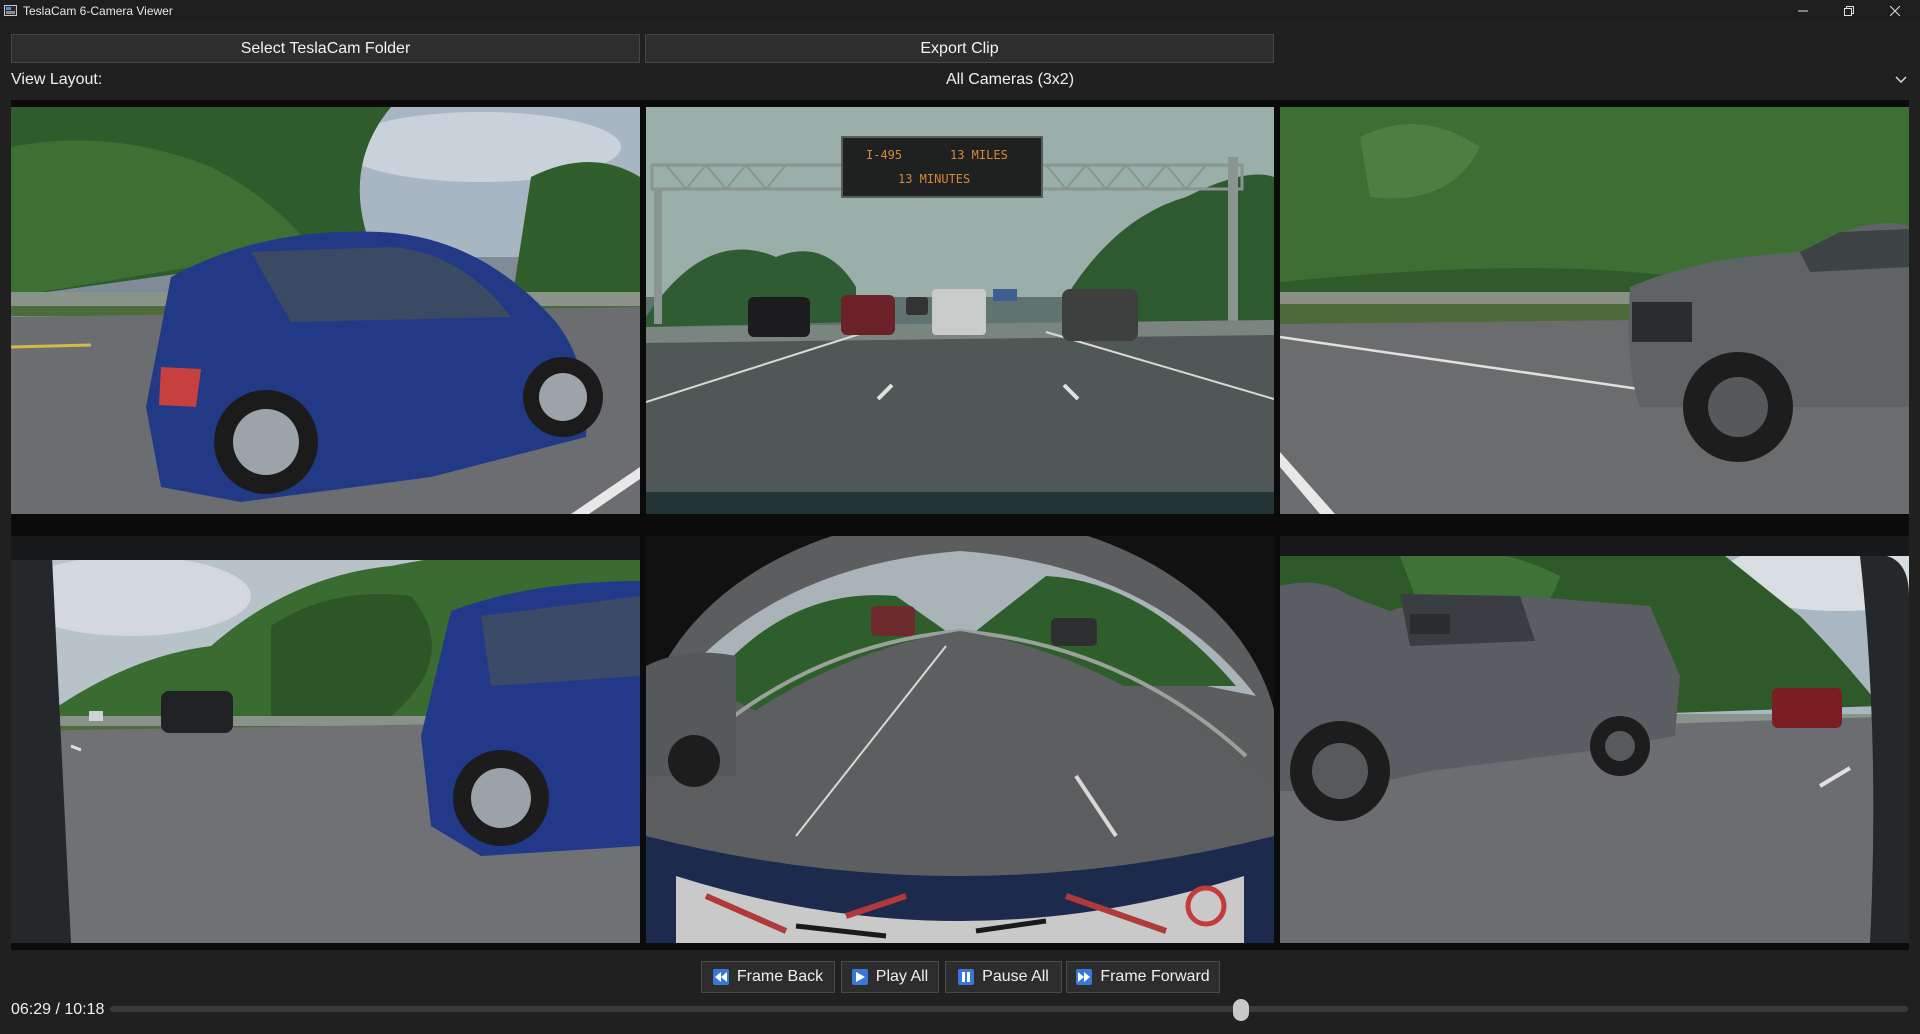  Describe the element at coordinates (720, 977) in the screenshot. I see `rewind-icon` at that location.